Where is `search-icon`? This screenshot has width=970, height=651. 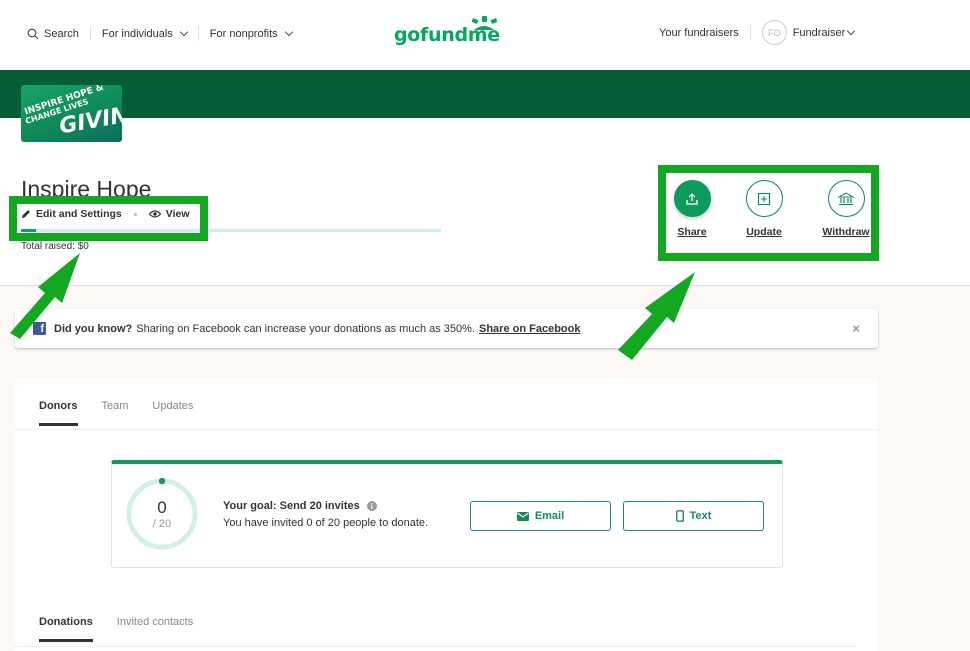 search-icon is located at coordinates (33, 33).